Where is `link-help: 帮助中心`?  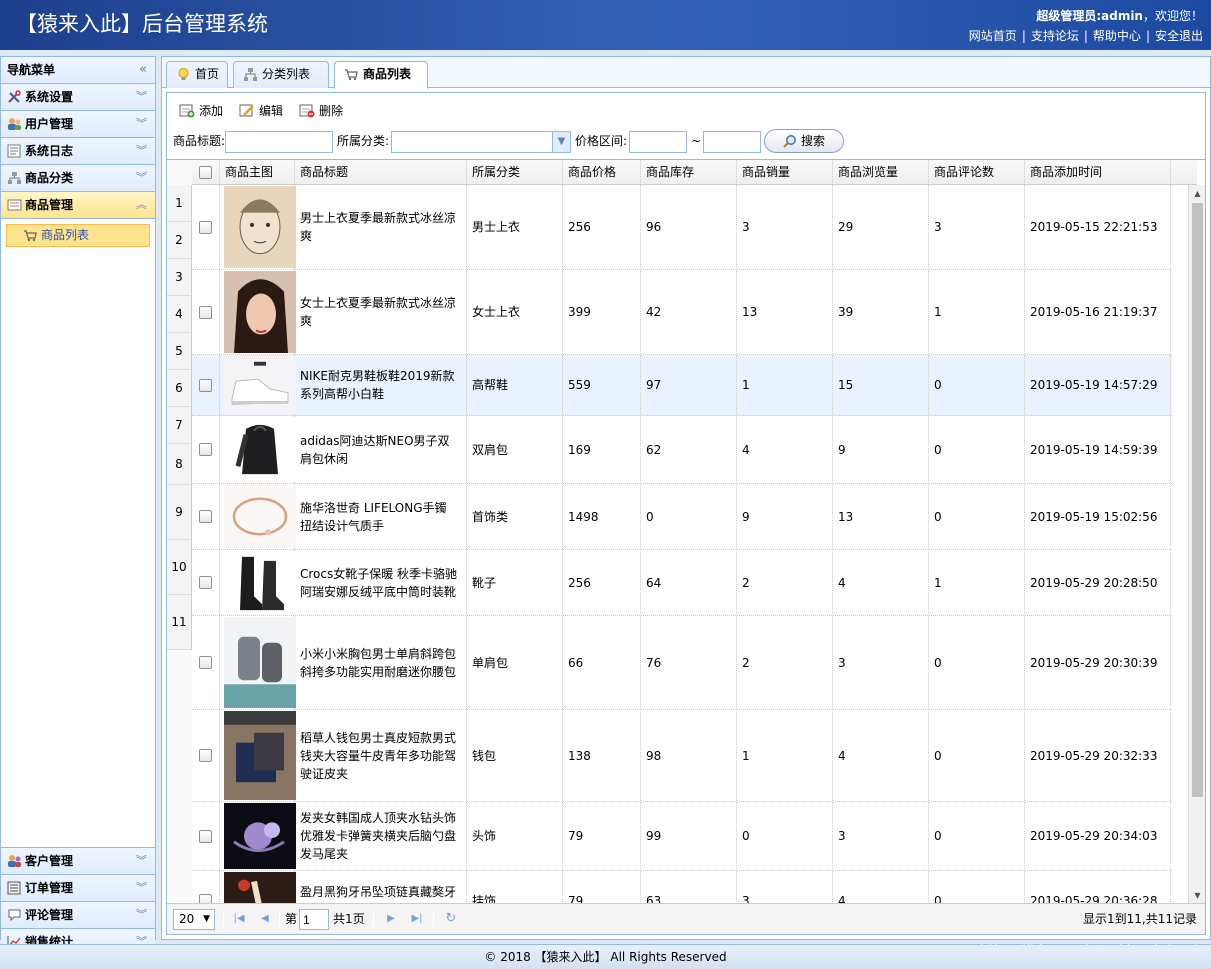 link-help: 帮助中心 is located at coordinates (1117, 36).